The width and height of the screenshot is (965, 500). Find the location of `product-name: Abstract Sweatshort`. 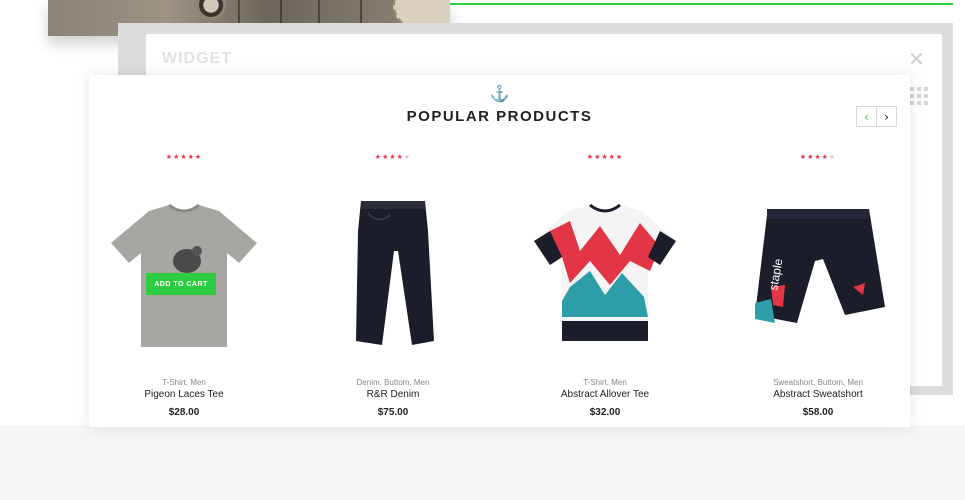

product-name: Abstract Sweatshort is located at coordinates (818, 394).